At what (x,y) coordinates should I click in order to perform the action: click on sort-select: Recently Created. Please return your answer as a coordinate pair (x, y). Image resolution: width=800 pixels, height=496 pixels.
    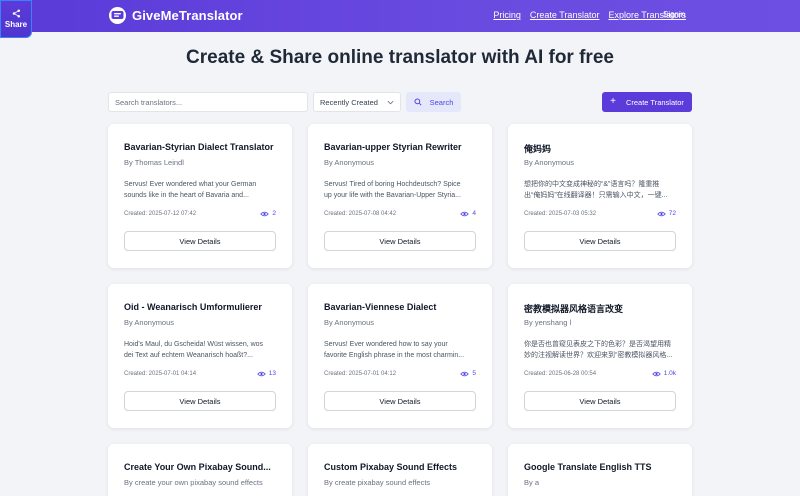
    Looking at the image, I should click on (357, 102).